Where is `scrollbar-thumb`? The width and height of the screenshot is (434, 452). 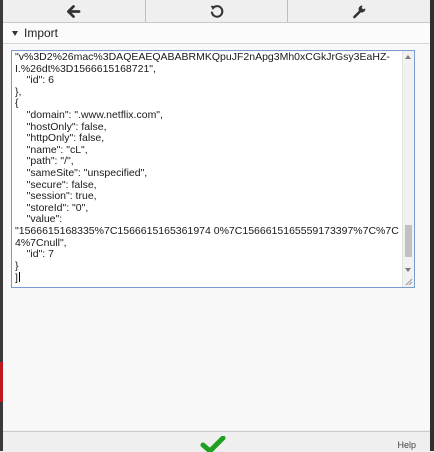 scrollbar-thumb is located at coordinates (408, 241).